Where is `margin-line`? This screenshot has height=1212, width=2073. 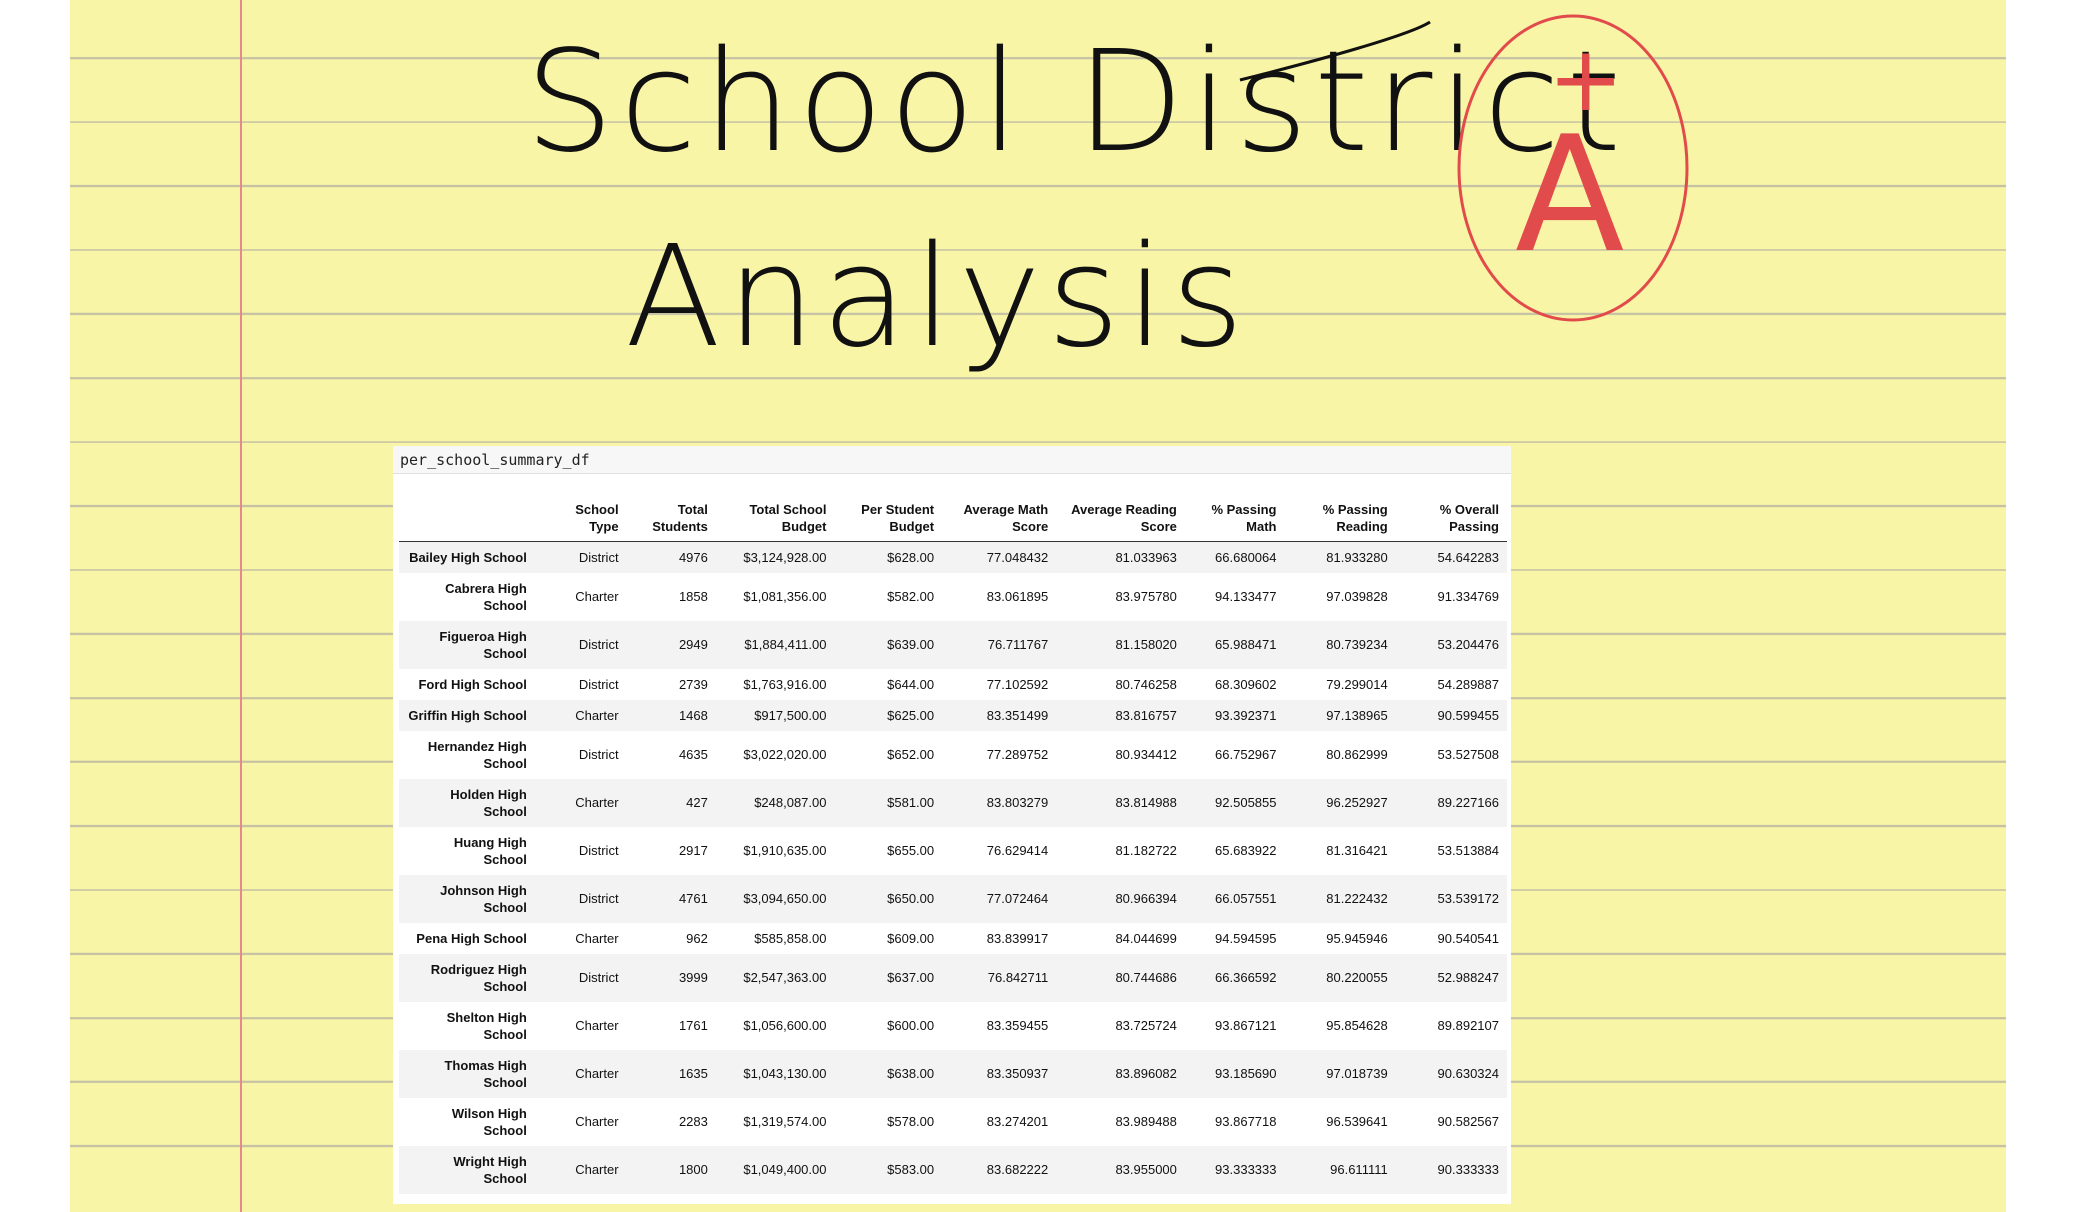
margin-line is located at coordinates (241, 606).